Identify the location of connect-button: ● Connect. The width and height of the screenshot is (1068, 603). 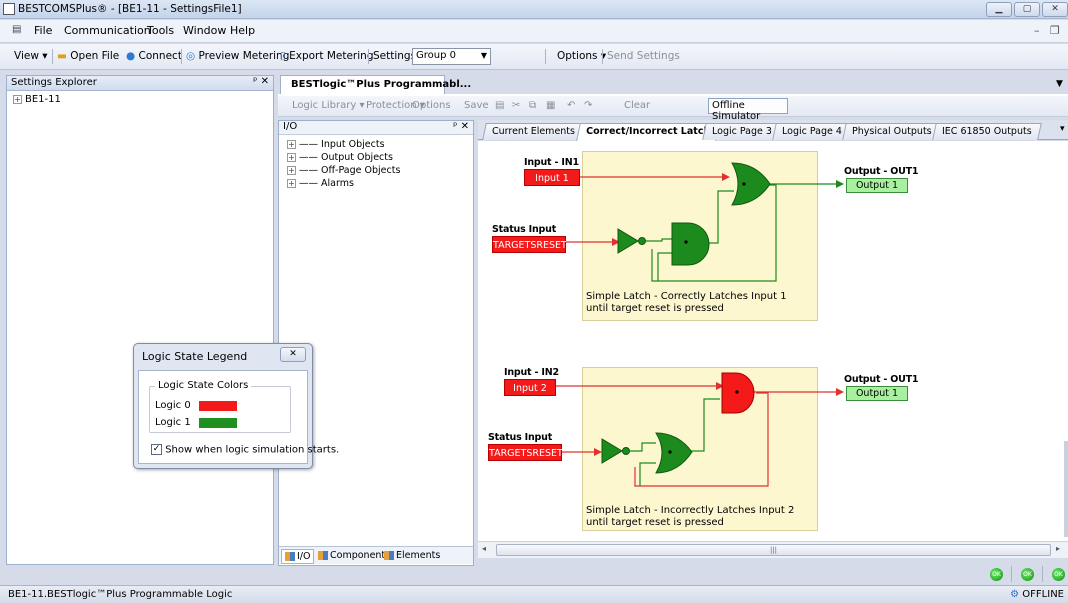
(154, 56).